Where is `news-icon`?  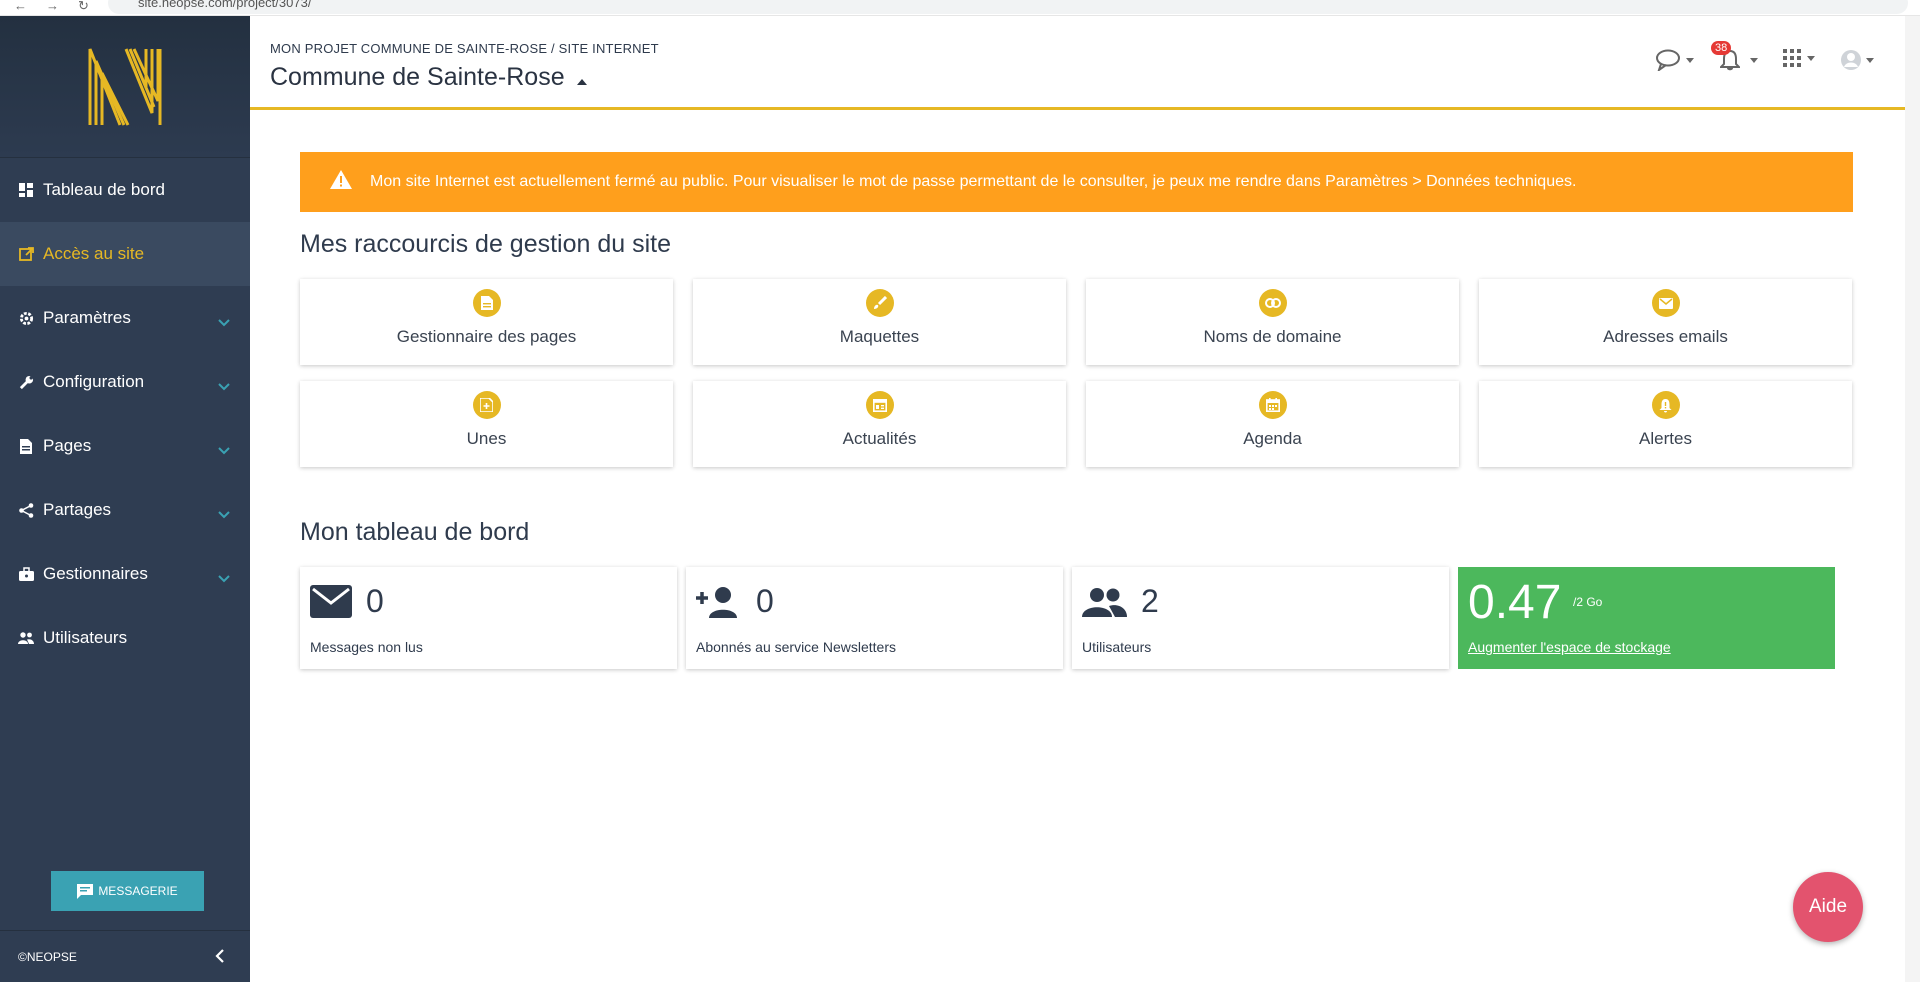 news-icon is located at coordinates (879, 405).